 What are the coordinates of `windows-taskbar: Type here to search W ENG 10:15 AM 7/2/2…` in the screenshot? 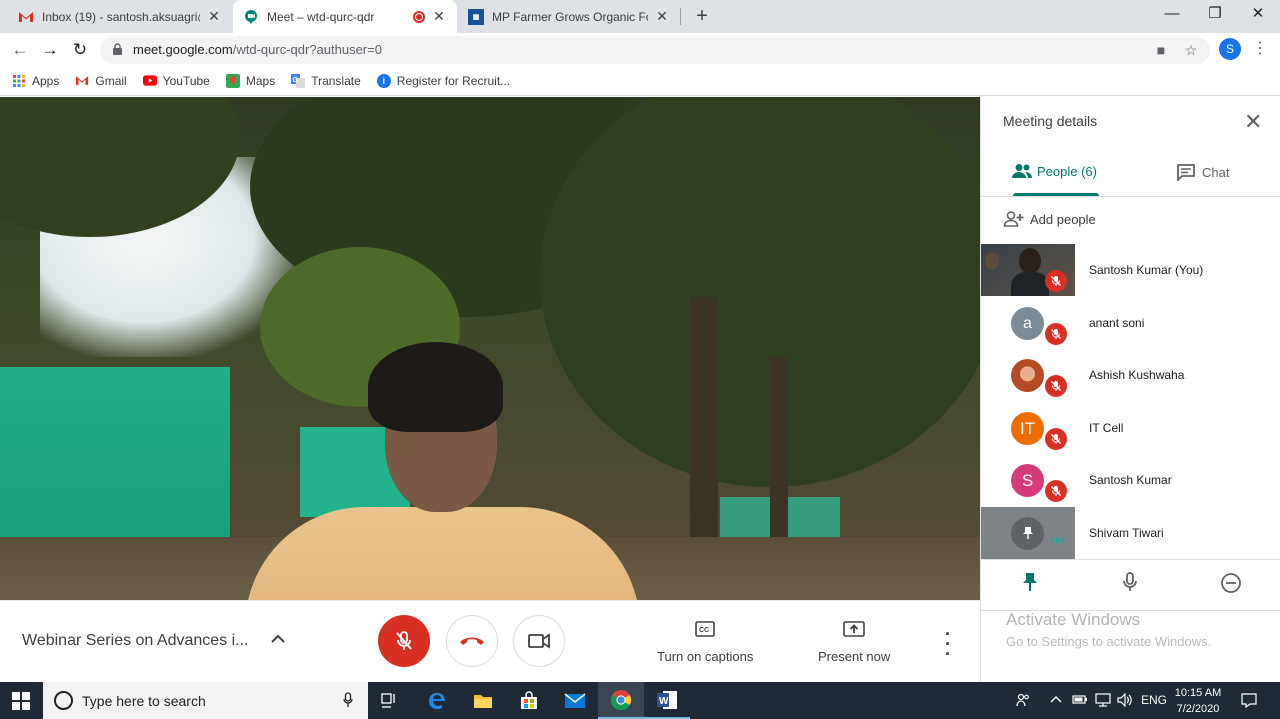 It's located at (640, 700).